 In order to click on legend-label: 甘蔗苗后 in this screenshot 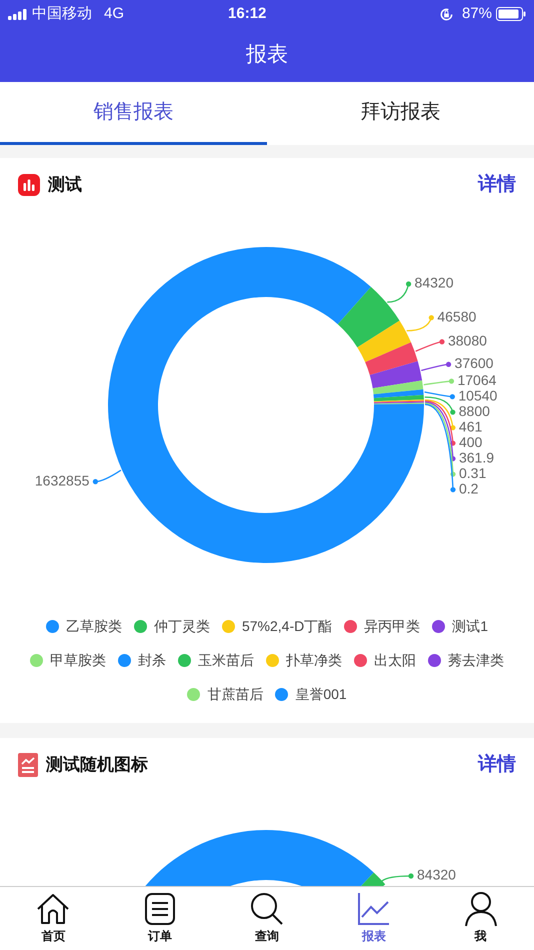, I will do `click(235, 694)`.